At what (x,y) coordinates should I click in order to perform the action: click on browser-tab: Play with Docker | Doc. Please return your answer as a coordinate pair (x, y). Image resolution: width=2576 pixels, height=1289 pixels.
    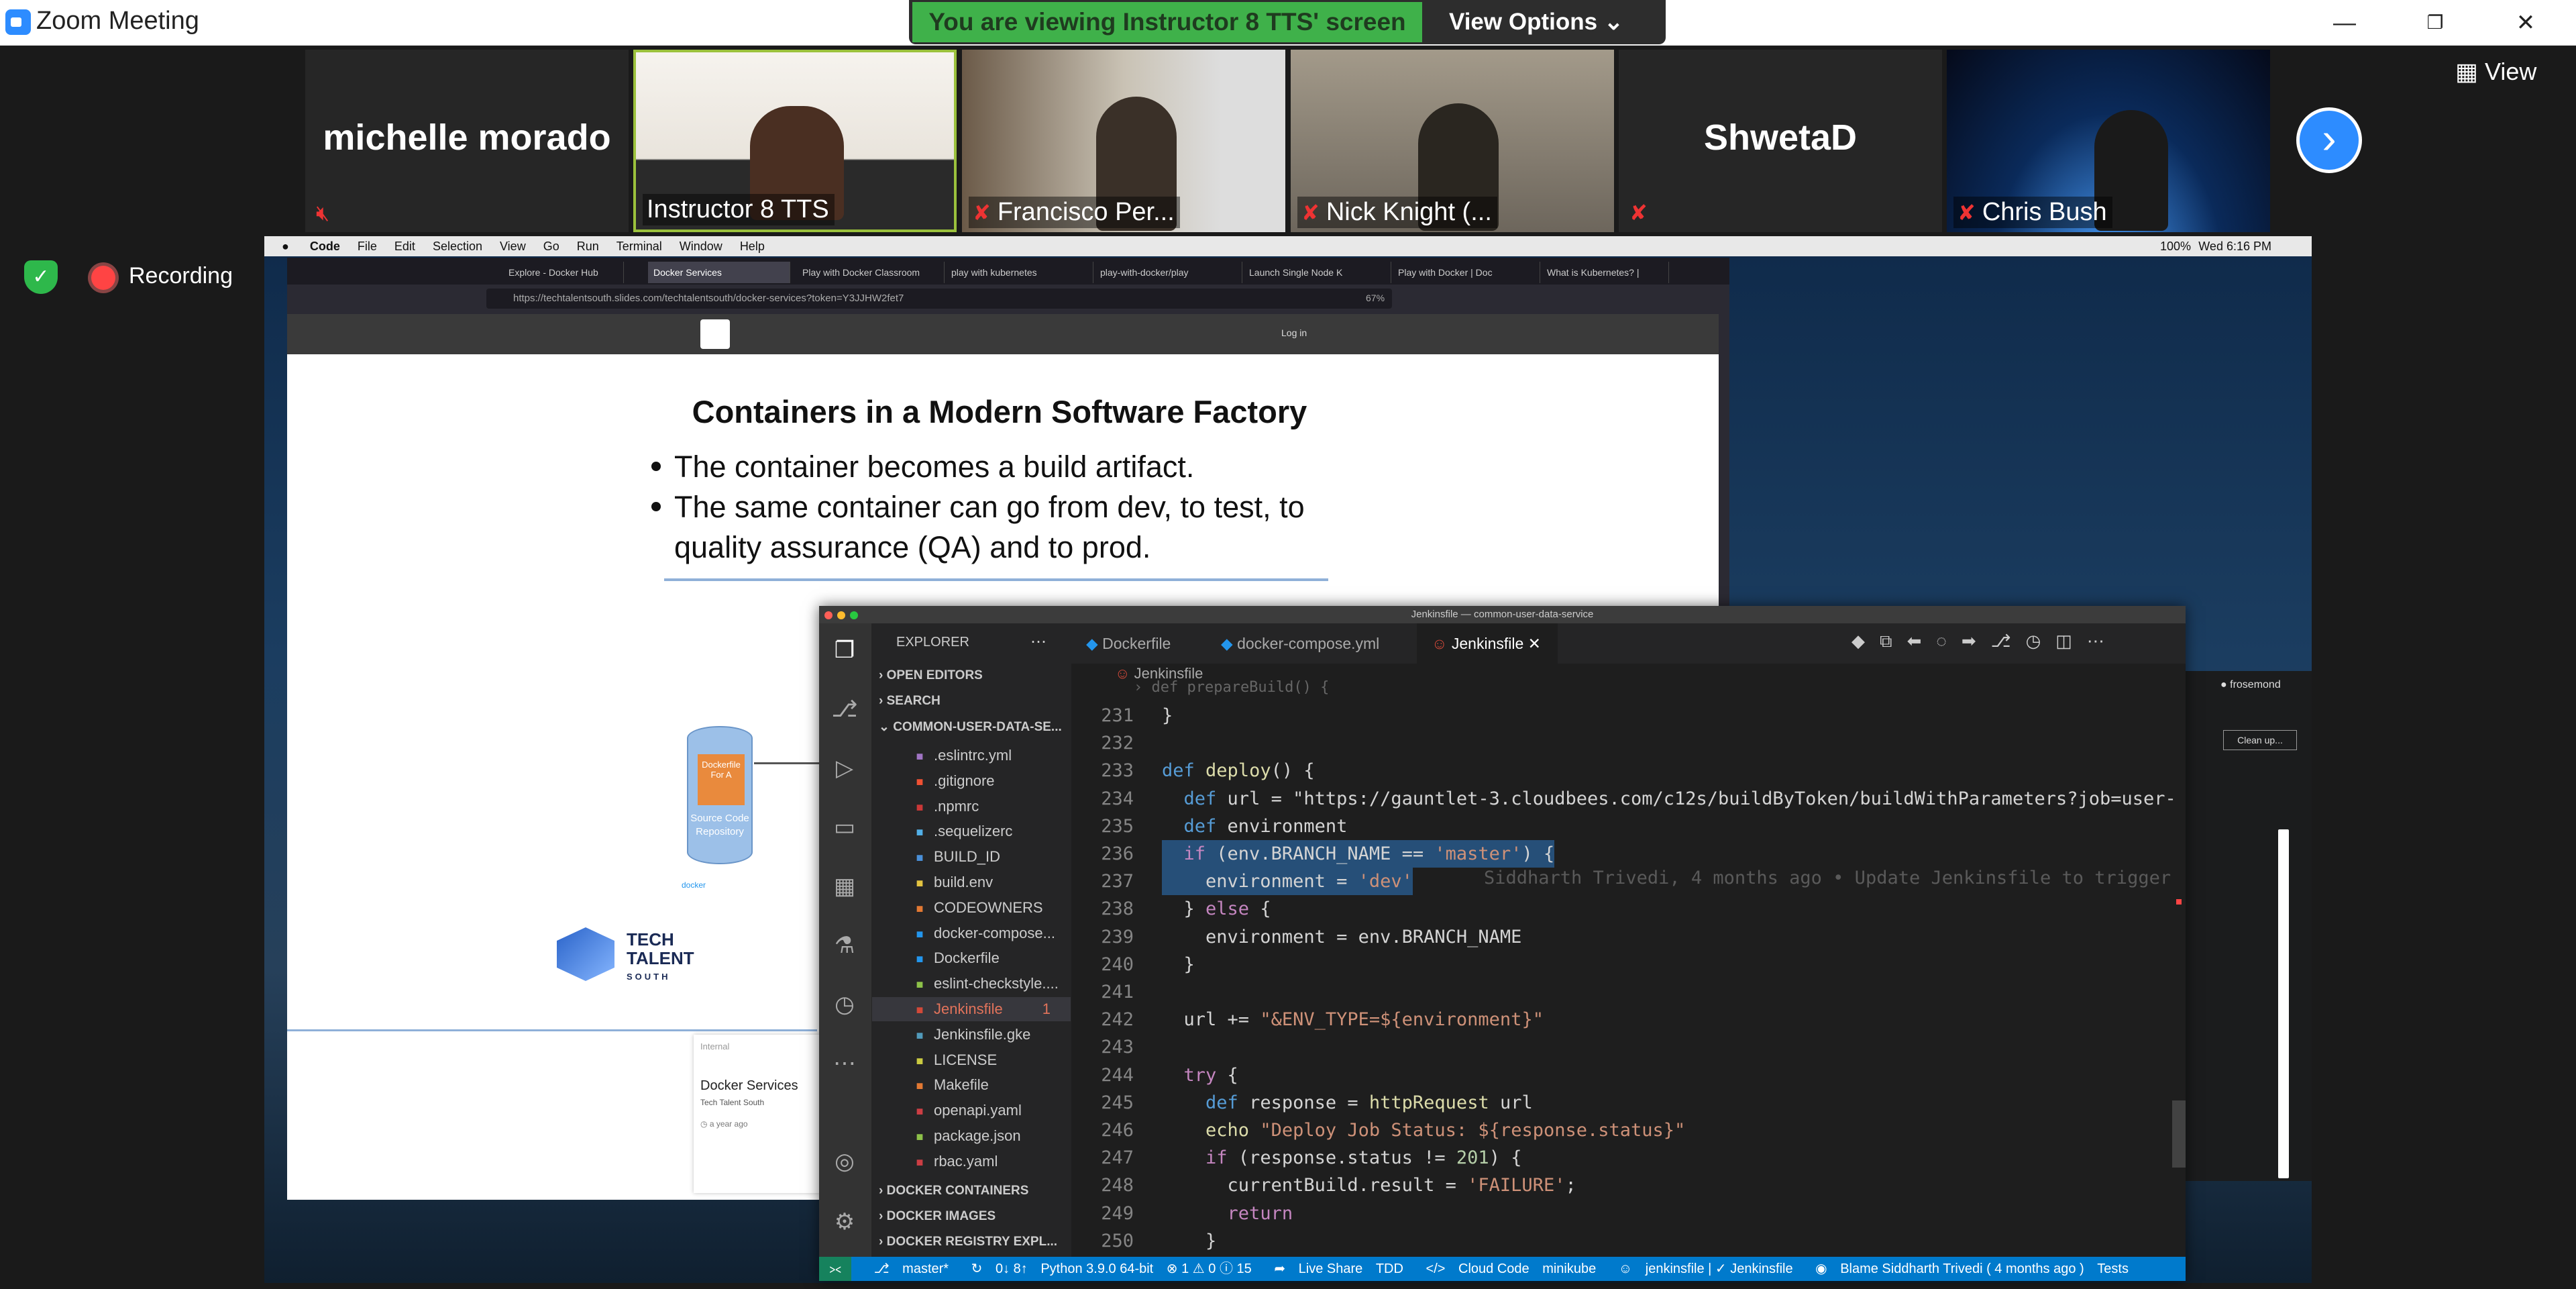
    Looking at the image, I should click on (1466, 272).